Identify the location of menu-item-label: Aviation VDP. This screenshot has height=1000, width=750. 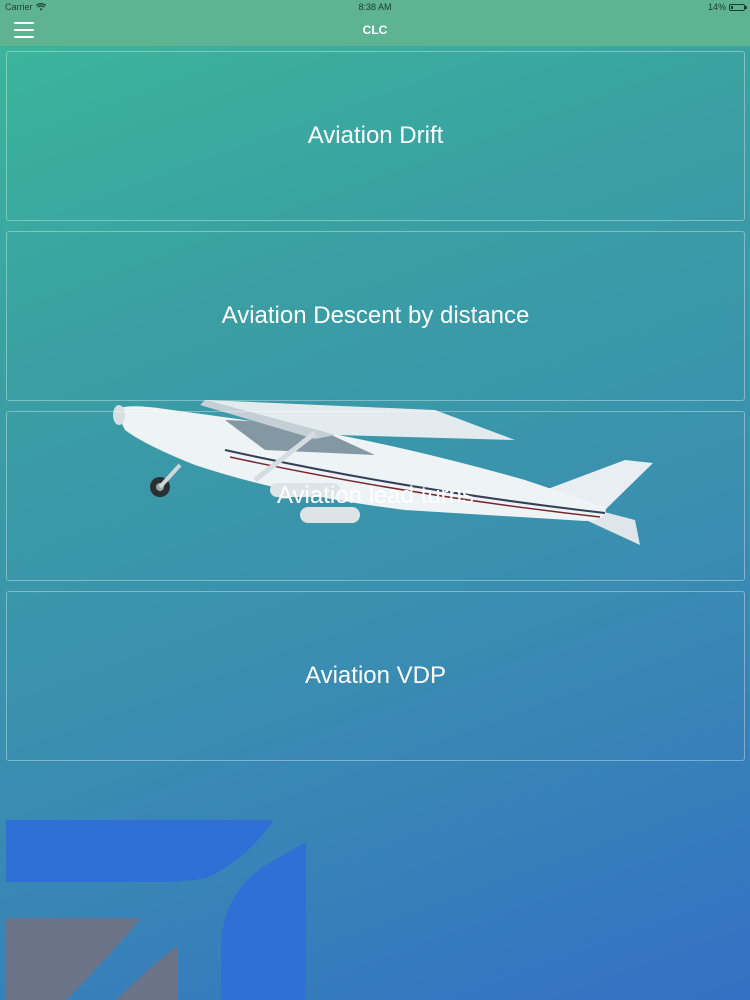
(375, 675).